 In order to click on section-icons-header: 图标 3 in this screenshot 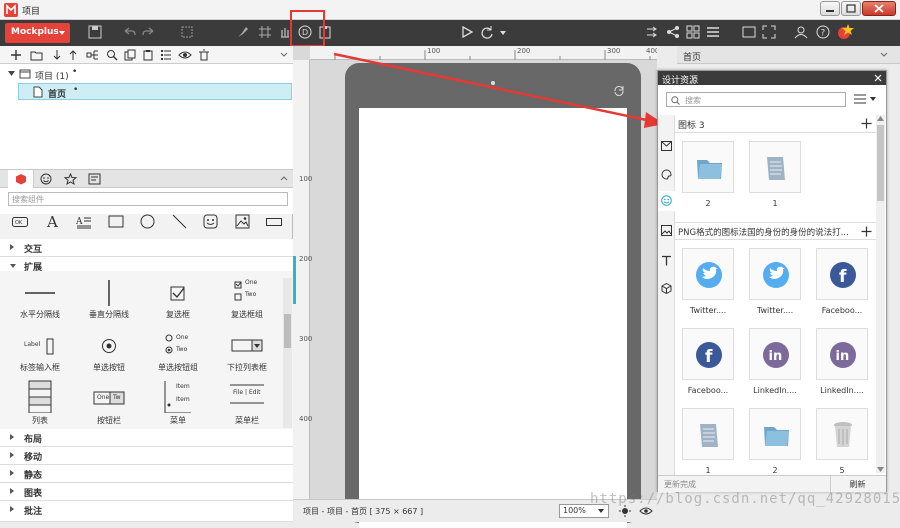, I will do `click(776, 124)`.